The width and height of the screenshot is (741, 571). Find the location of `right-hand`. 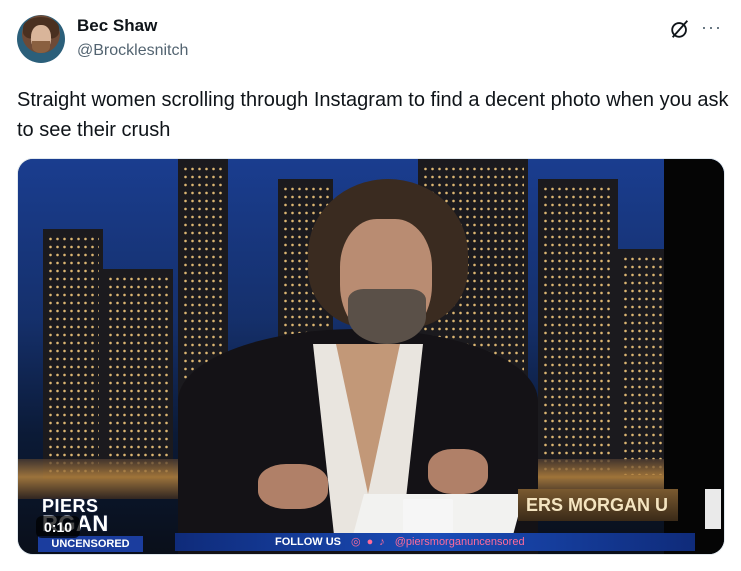

right-hand is located at coordinates (458, 471).